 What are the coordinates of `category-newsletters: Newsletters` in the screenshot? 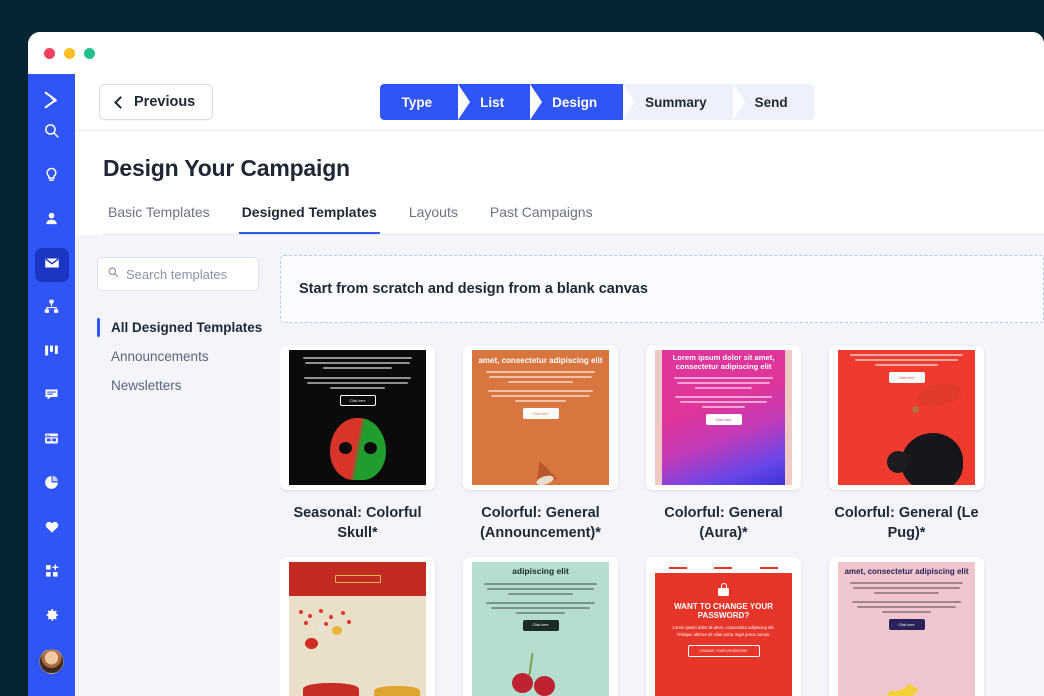 It's located at (188, 385).